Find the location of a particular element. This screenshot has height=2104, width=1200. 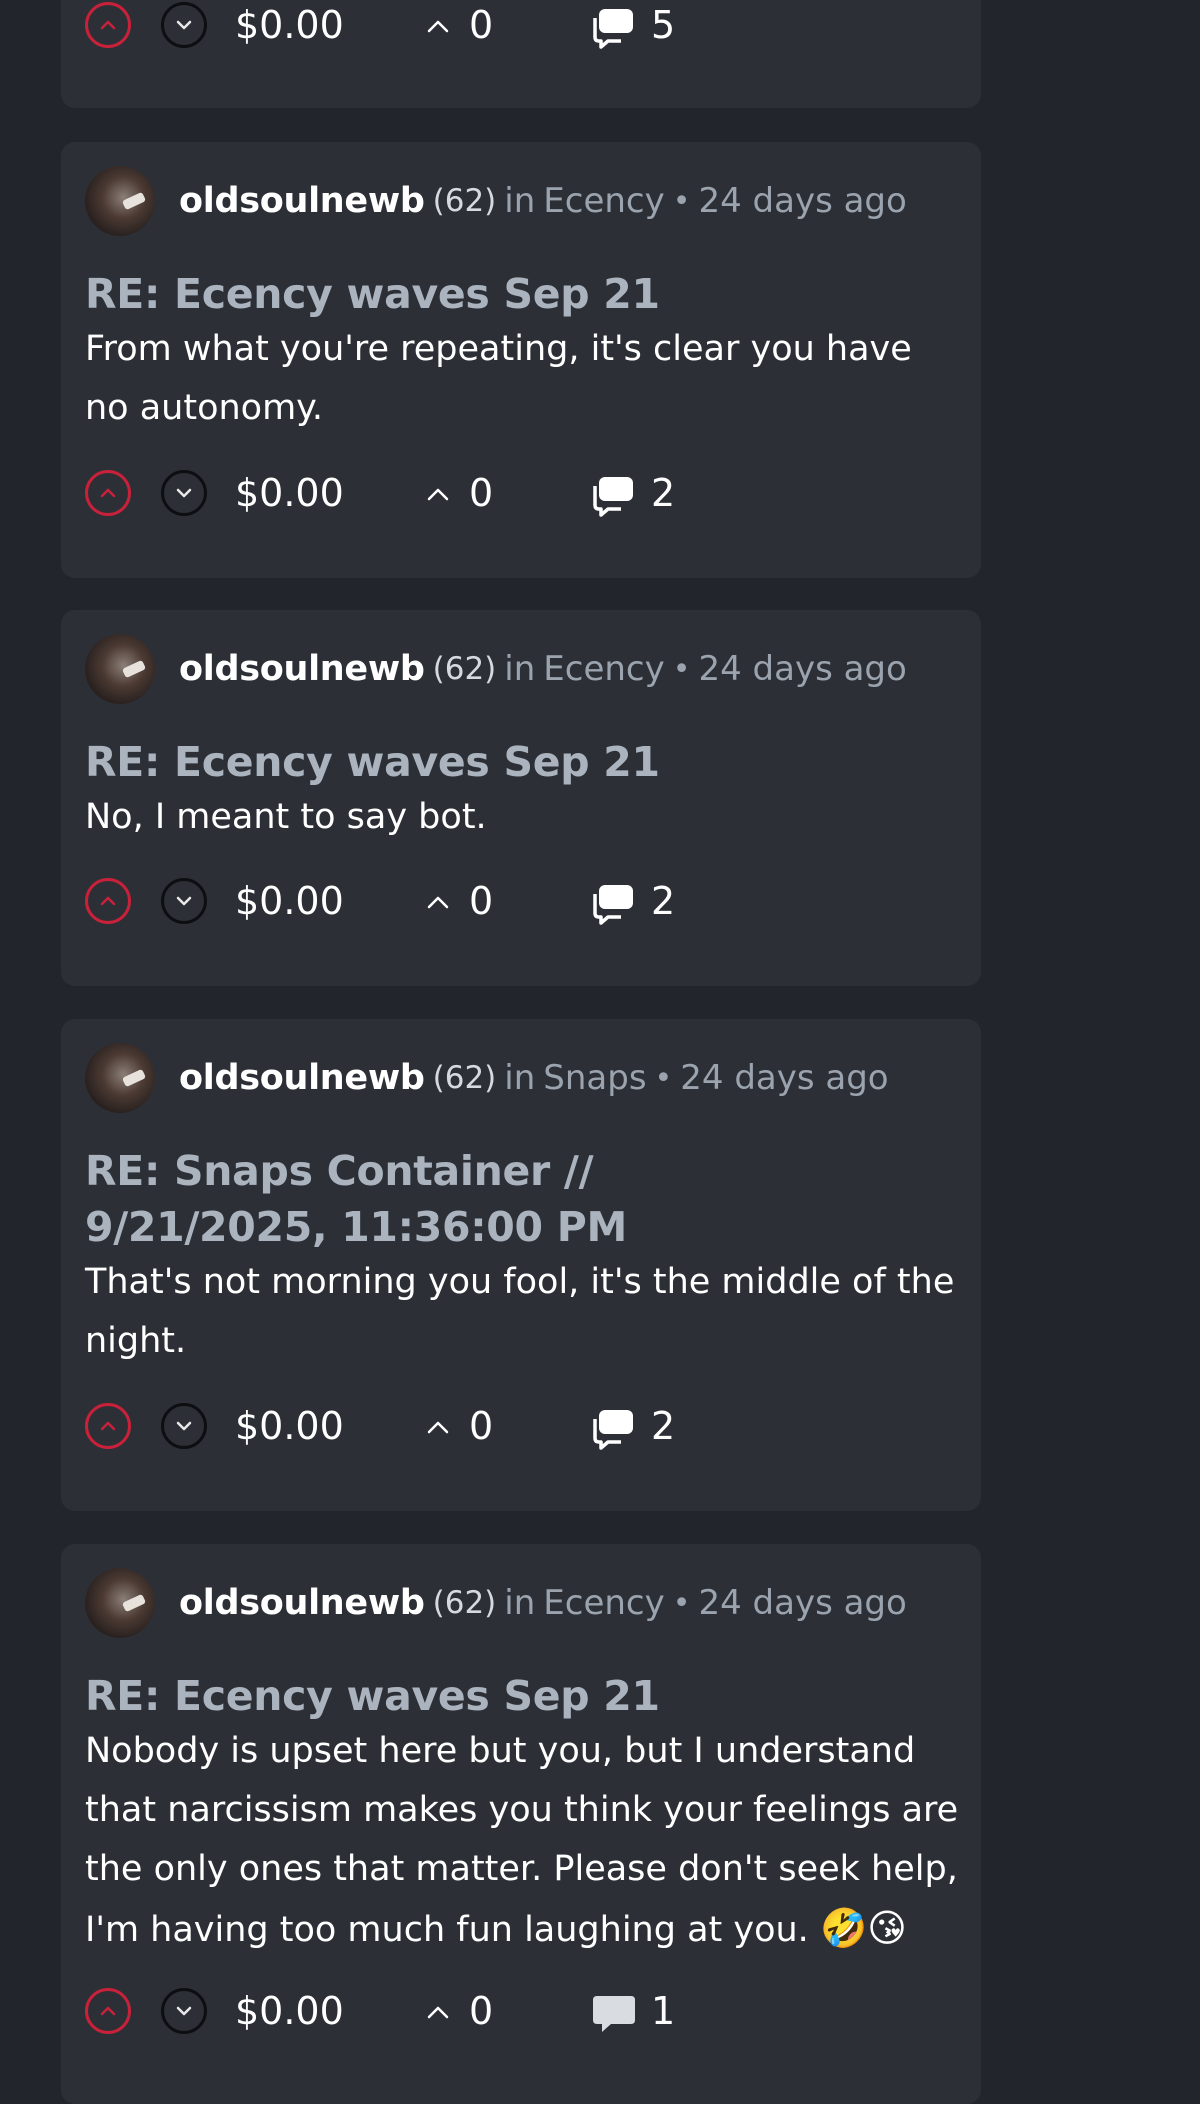

community-link: Snaps is located at coordinates (594, 1078).